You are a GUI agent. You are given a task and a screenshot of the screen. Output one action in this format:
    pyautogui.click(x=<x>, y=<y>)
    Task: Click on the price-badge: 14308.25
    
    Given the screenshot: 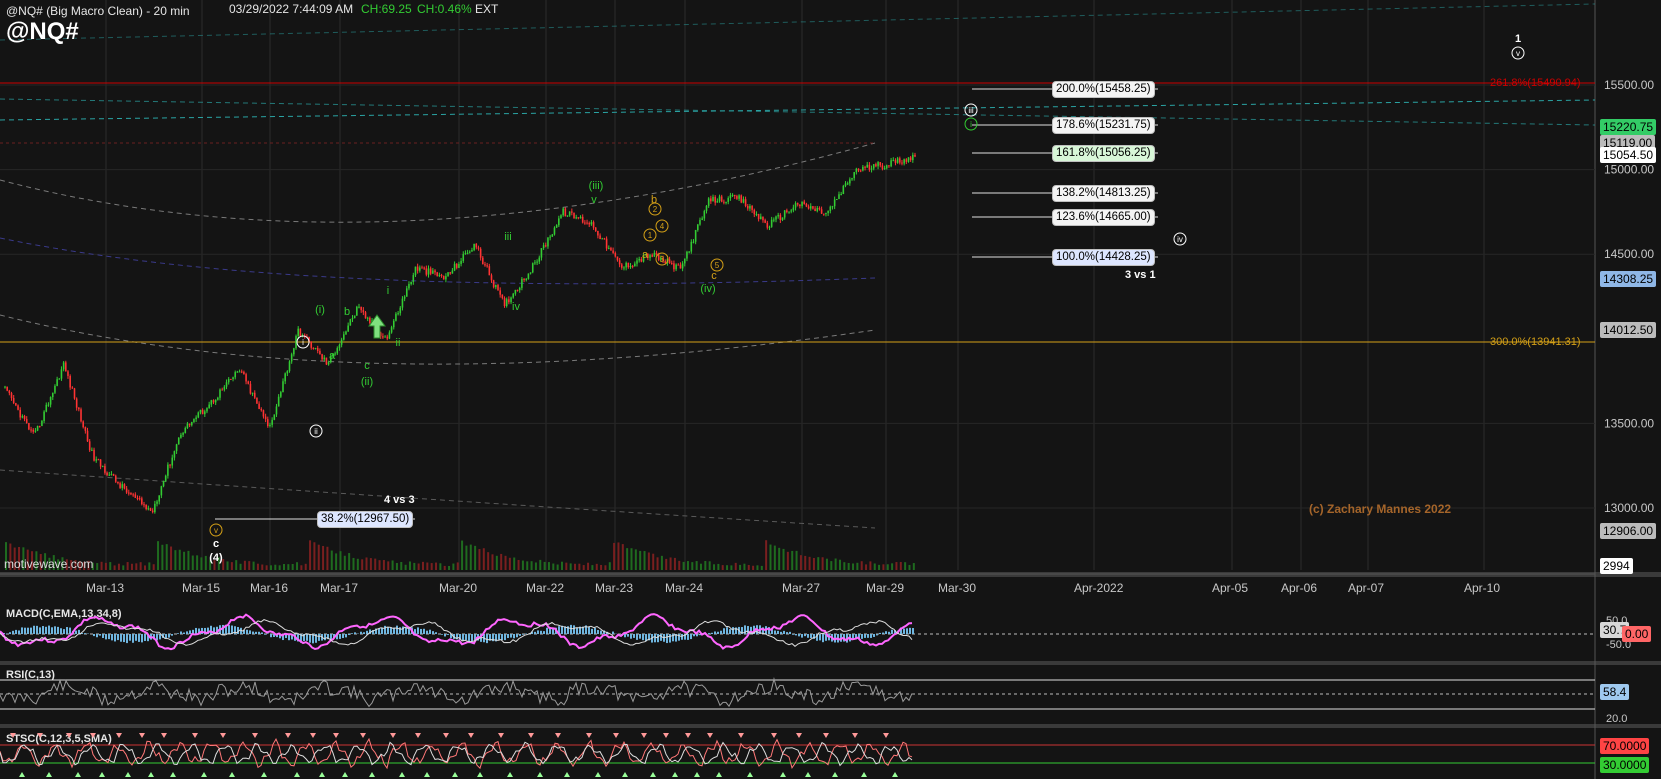 What is the action you would take?
    pyautogui.click(x=1628, y=279)
    